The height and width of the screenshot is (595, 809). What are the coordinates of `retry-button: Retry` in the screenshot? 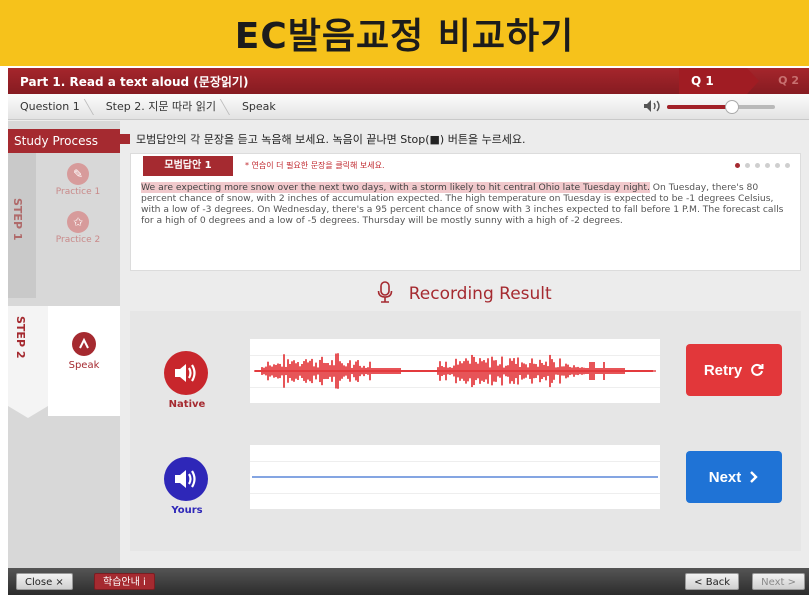 It's located at (734, 370).